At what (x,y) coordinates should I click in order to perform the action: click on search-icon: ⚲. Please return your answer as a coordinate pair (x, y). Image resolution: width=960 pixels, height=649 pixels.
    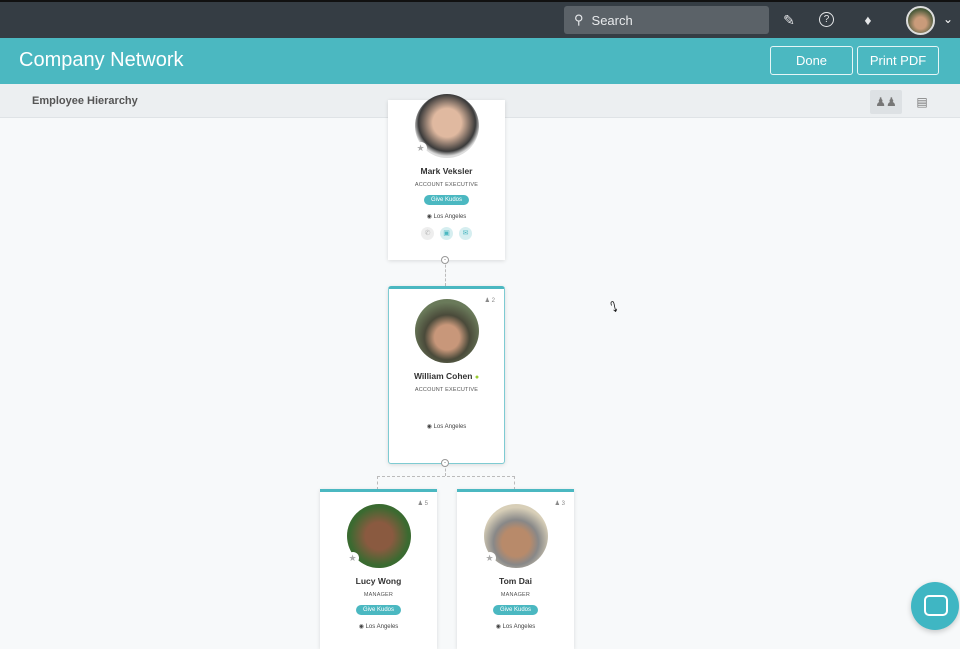
    Looking at the image, I should click on (579, 19).